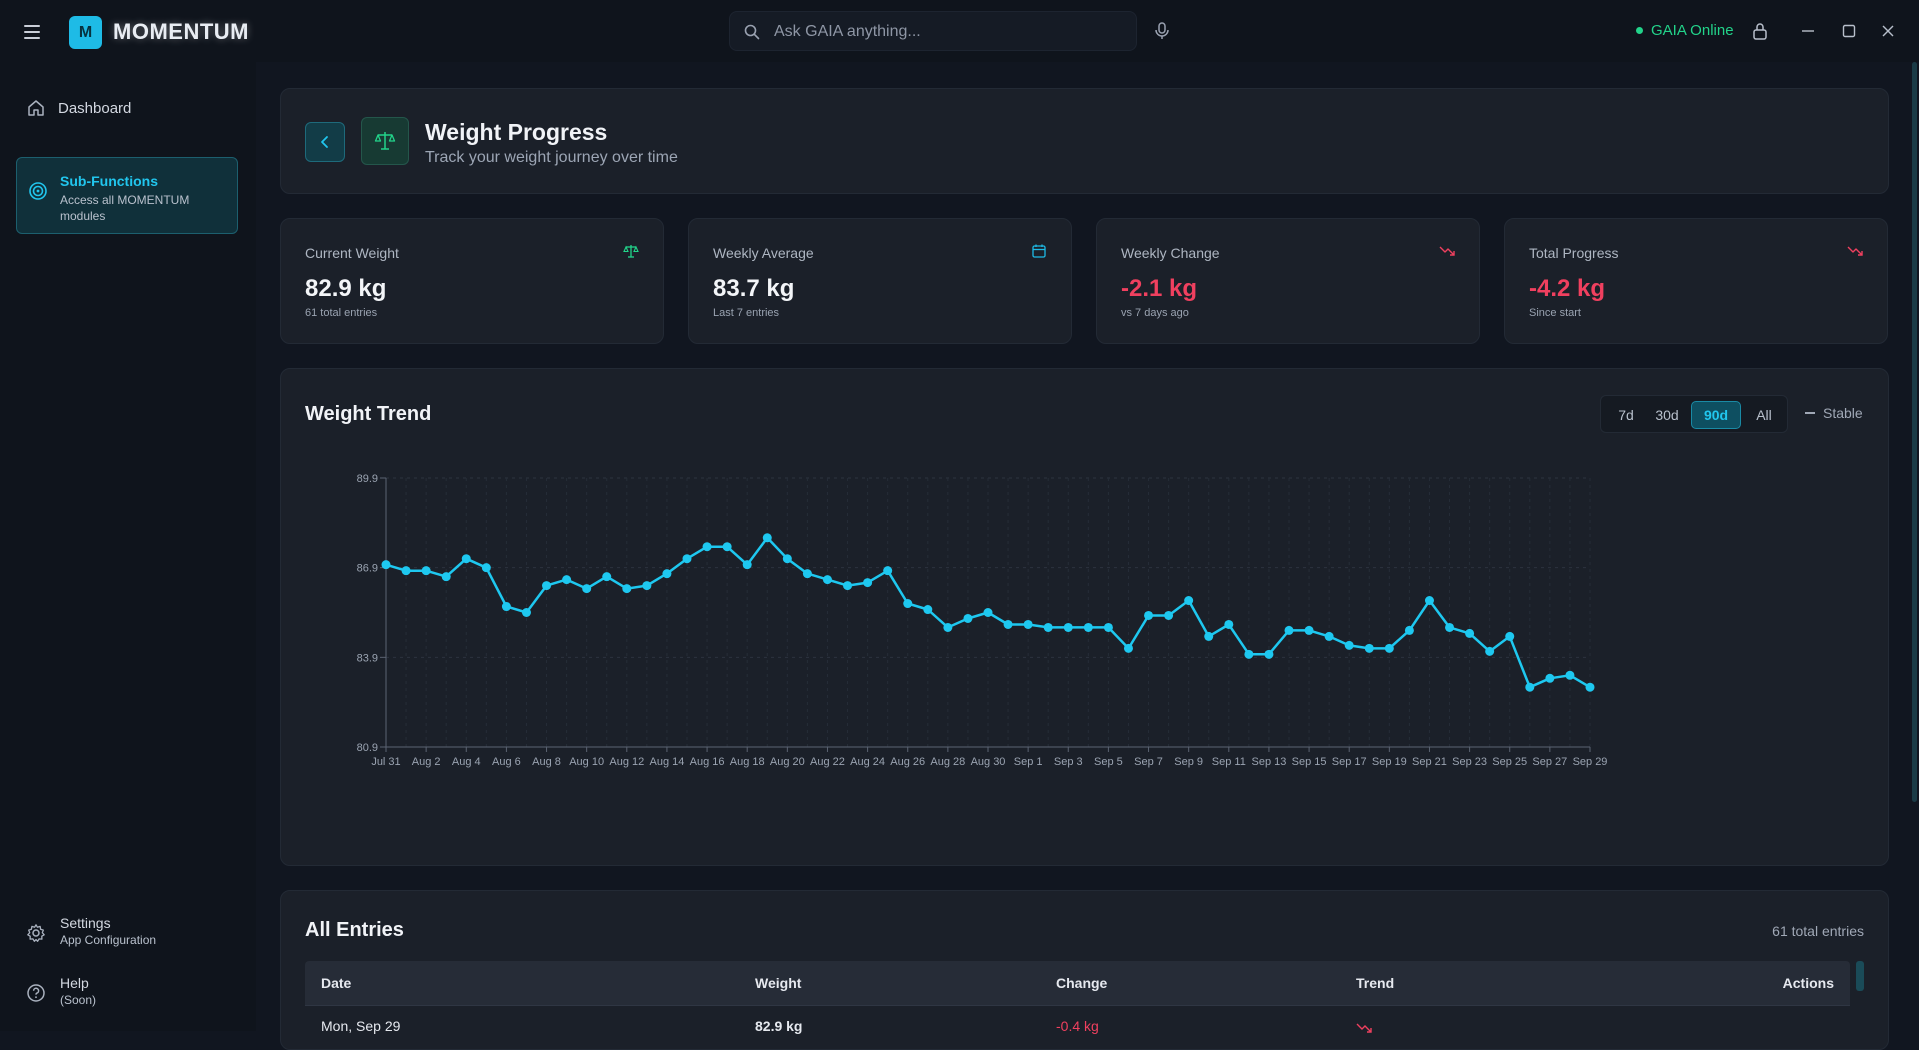  I want to click on column-header-trend: Trend, so click(1375, 983).